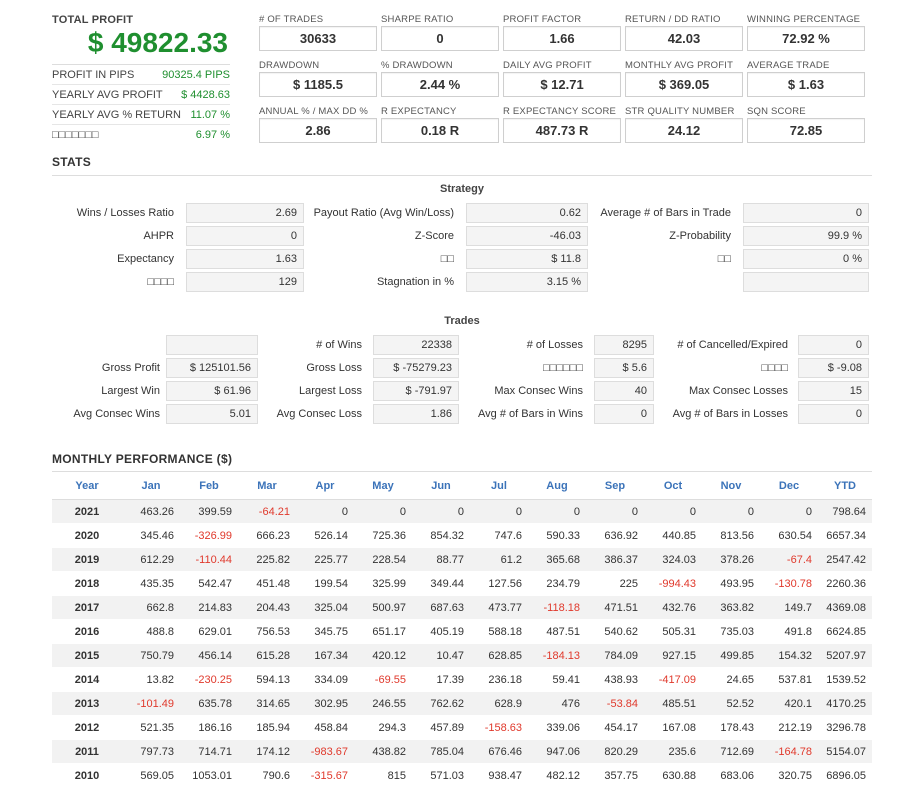 This screenshot has height=787, width=900. Describe the element at coordinates (793, 751) in the screenshot. I see `month-cell: -164.78` at that location.